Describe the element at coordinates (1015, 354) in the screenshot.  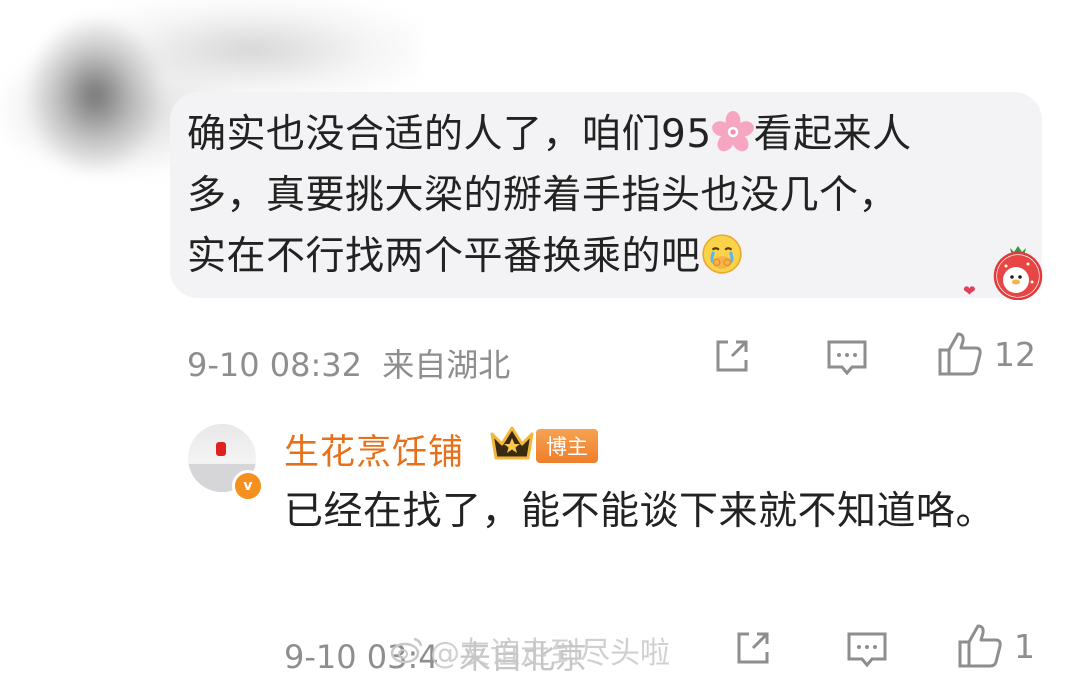
I see `comment-like-count: 12` at that location.